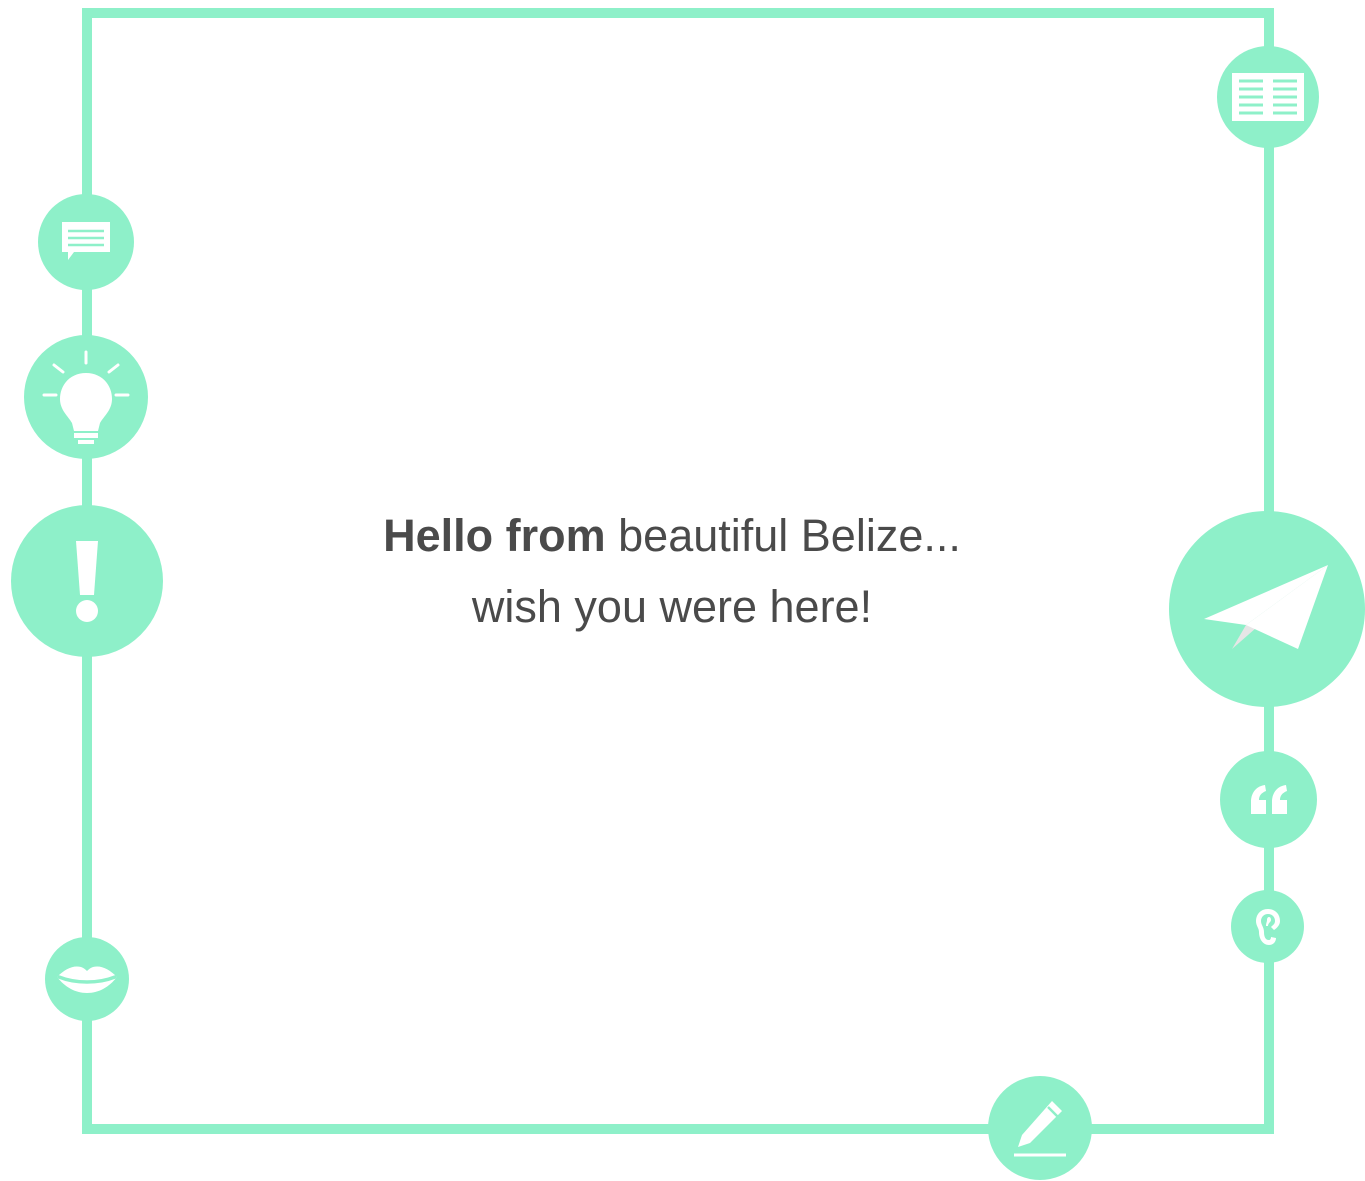 This screenshot has height=1181, width=1365. I want to click on message-line-2: wish you were here!, so click(672, 606).